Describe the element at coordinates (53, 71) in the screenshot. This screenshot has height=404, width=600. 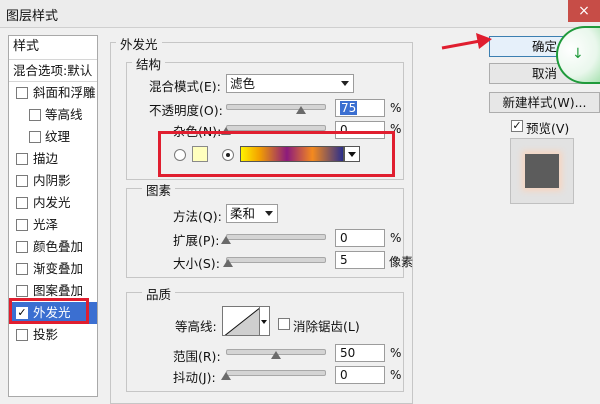
I see `blend-options-item: 混合选项:默认` at that location.